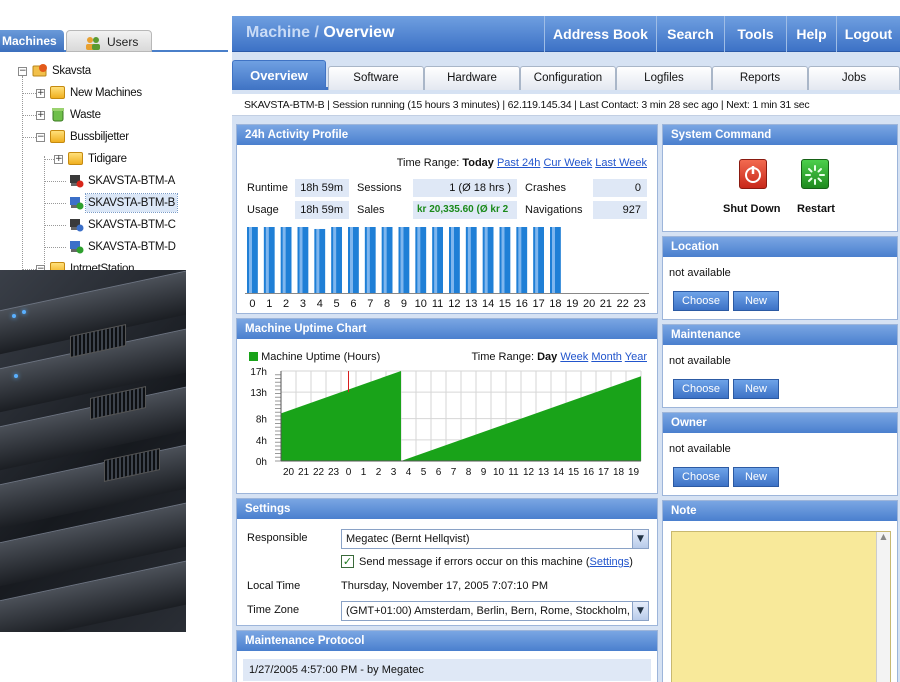  Describe the element at coordinates (751, 209) in the screenshot. I see `shutdown-label: Shut Down` at that location.